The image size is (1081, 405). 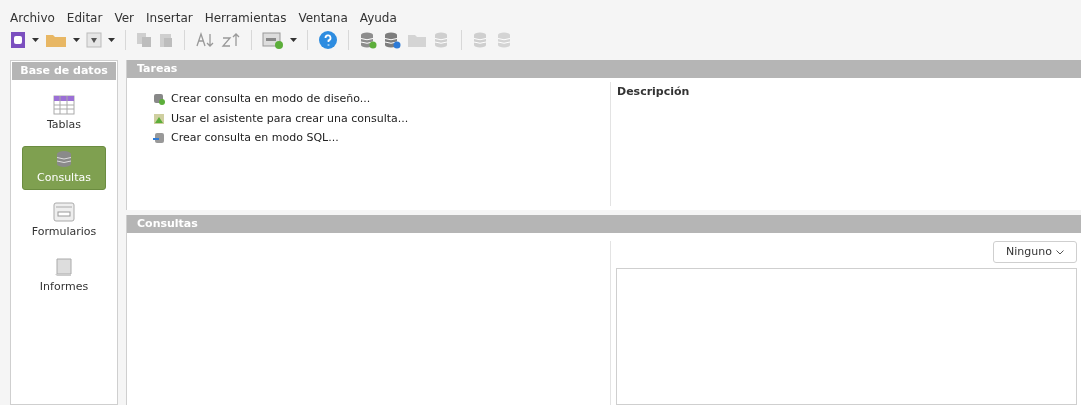 What do you see at coordinates (159, 118) in the screenshot?
I see `wizard-icon` at bounding box center [159, 118].